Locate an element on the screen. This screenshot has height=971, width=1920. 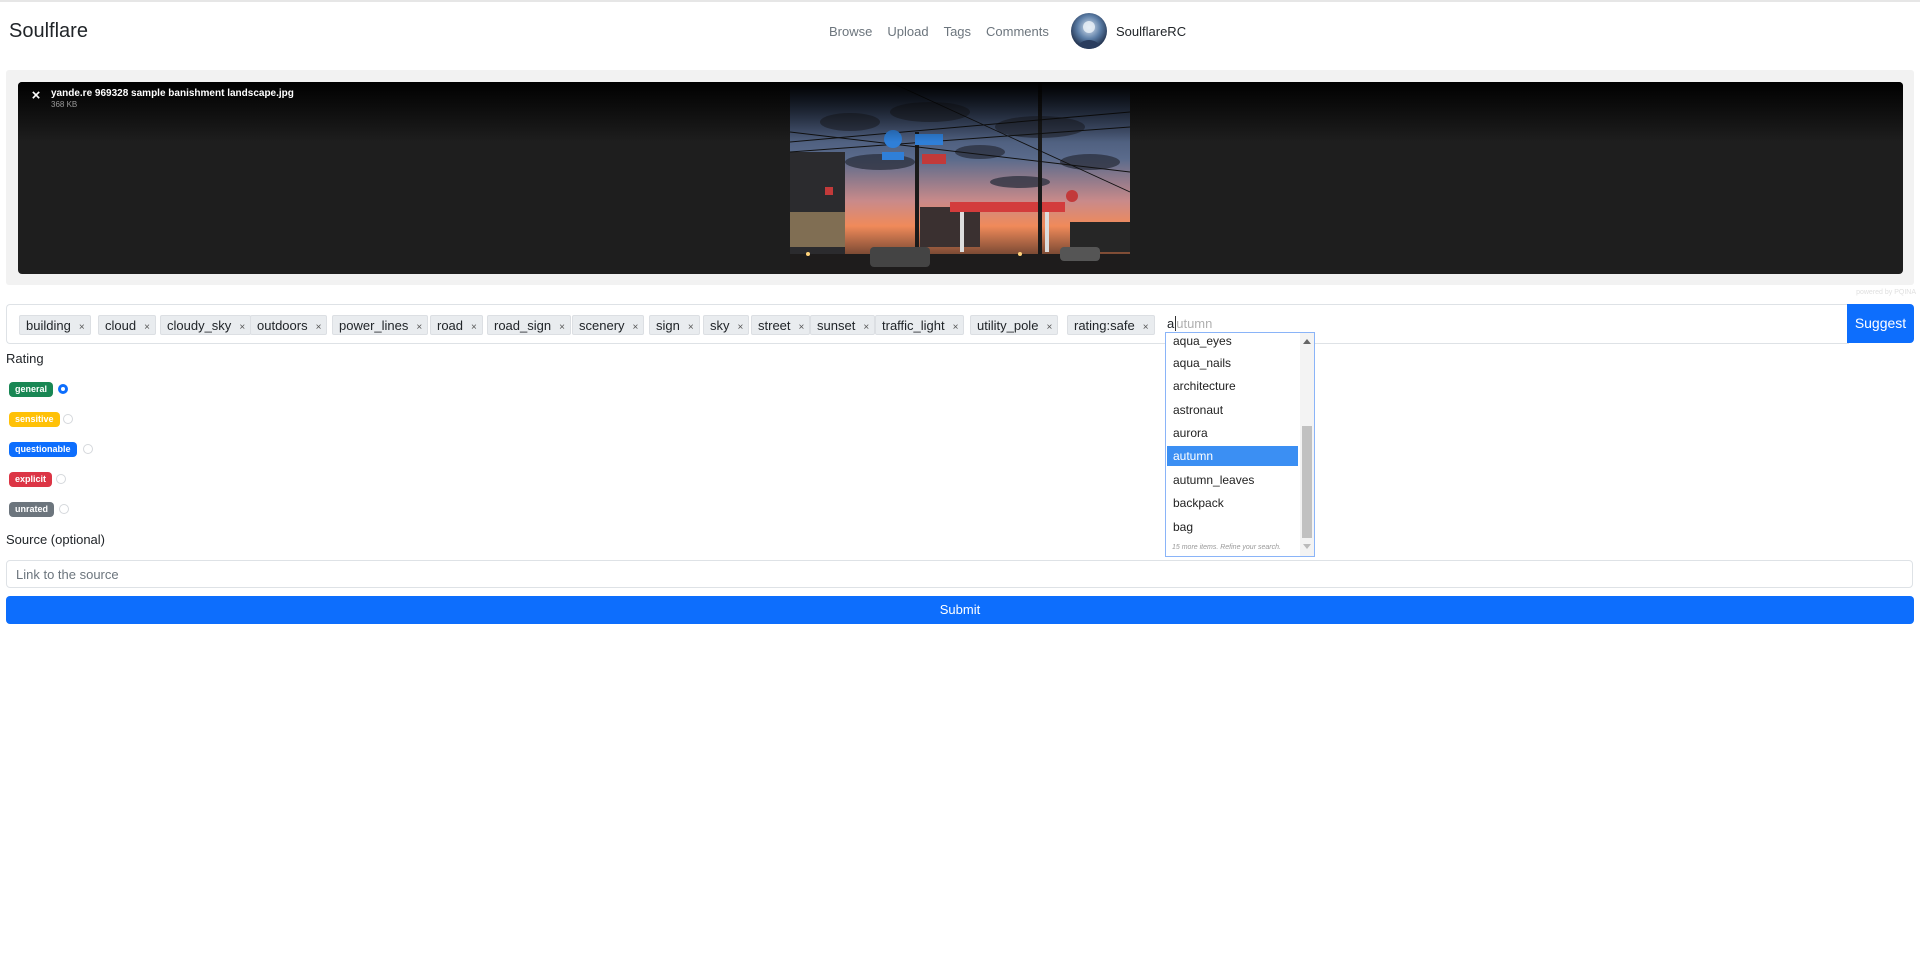
tag-label: scenery is located at coordinates (602, 325).